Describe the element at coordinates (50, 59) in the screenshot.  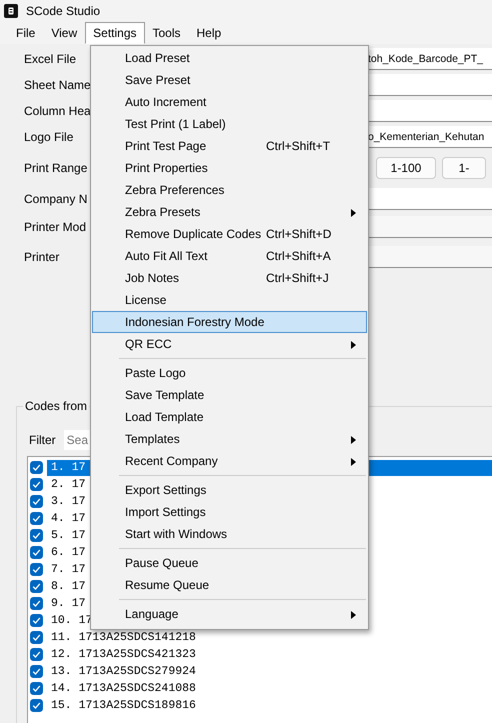
I see `field-label: Excel File` at that location.